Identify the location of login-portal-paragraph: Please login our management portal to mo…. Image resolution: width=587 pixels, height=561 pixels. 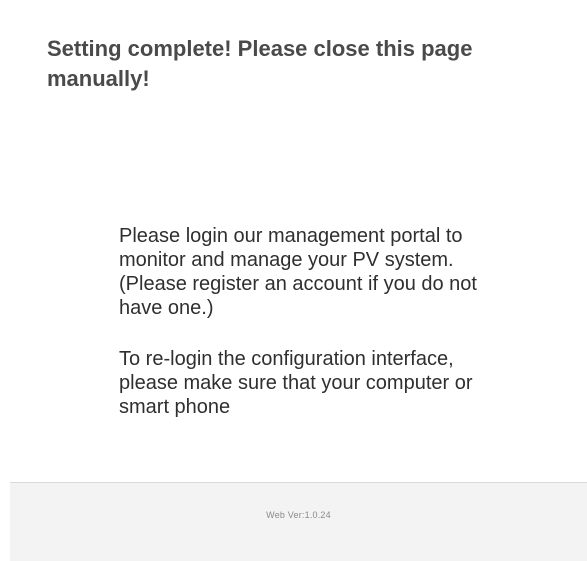
(298, 272).